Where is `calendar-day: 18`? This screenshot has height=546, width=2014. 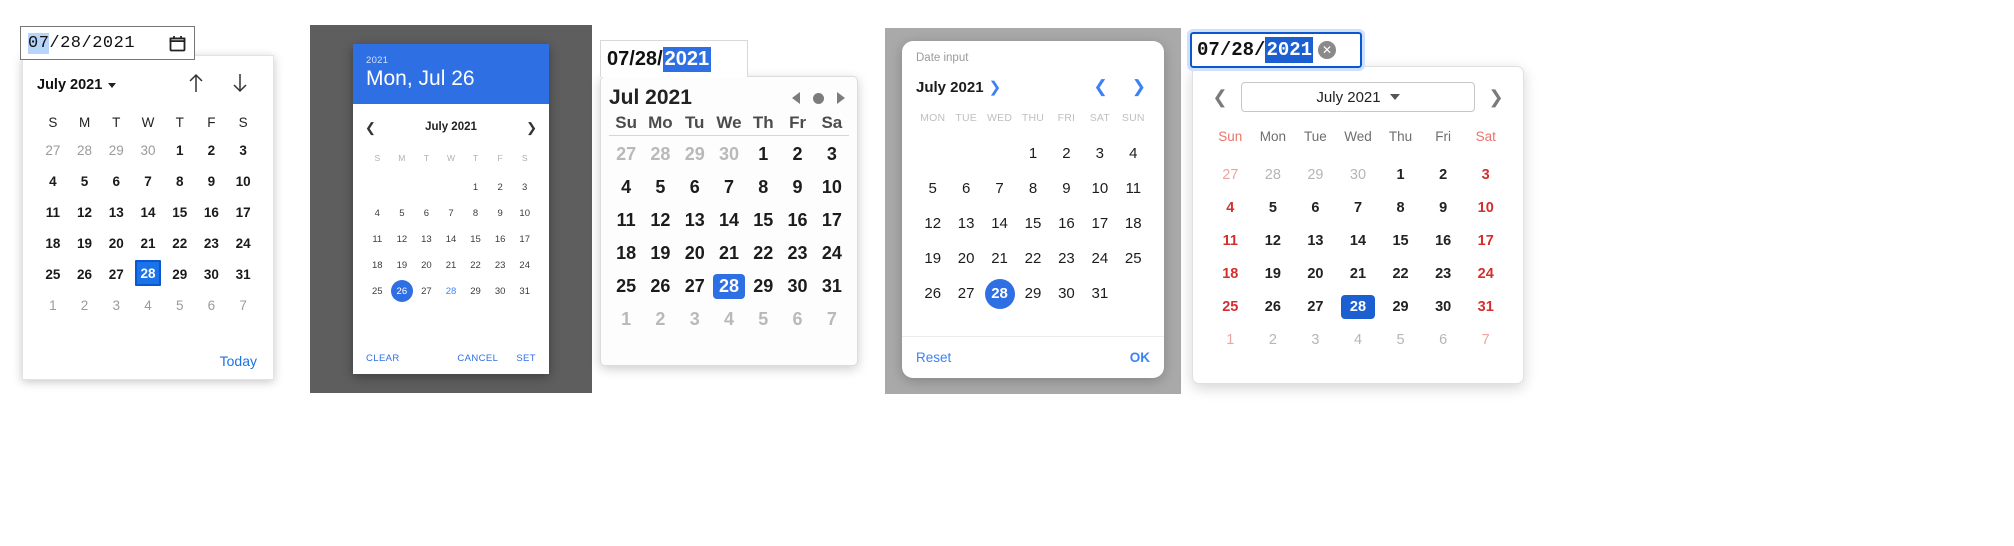
calendar-day: 18 is located at coordinates (53, 243).